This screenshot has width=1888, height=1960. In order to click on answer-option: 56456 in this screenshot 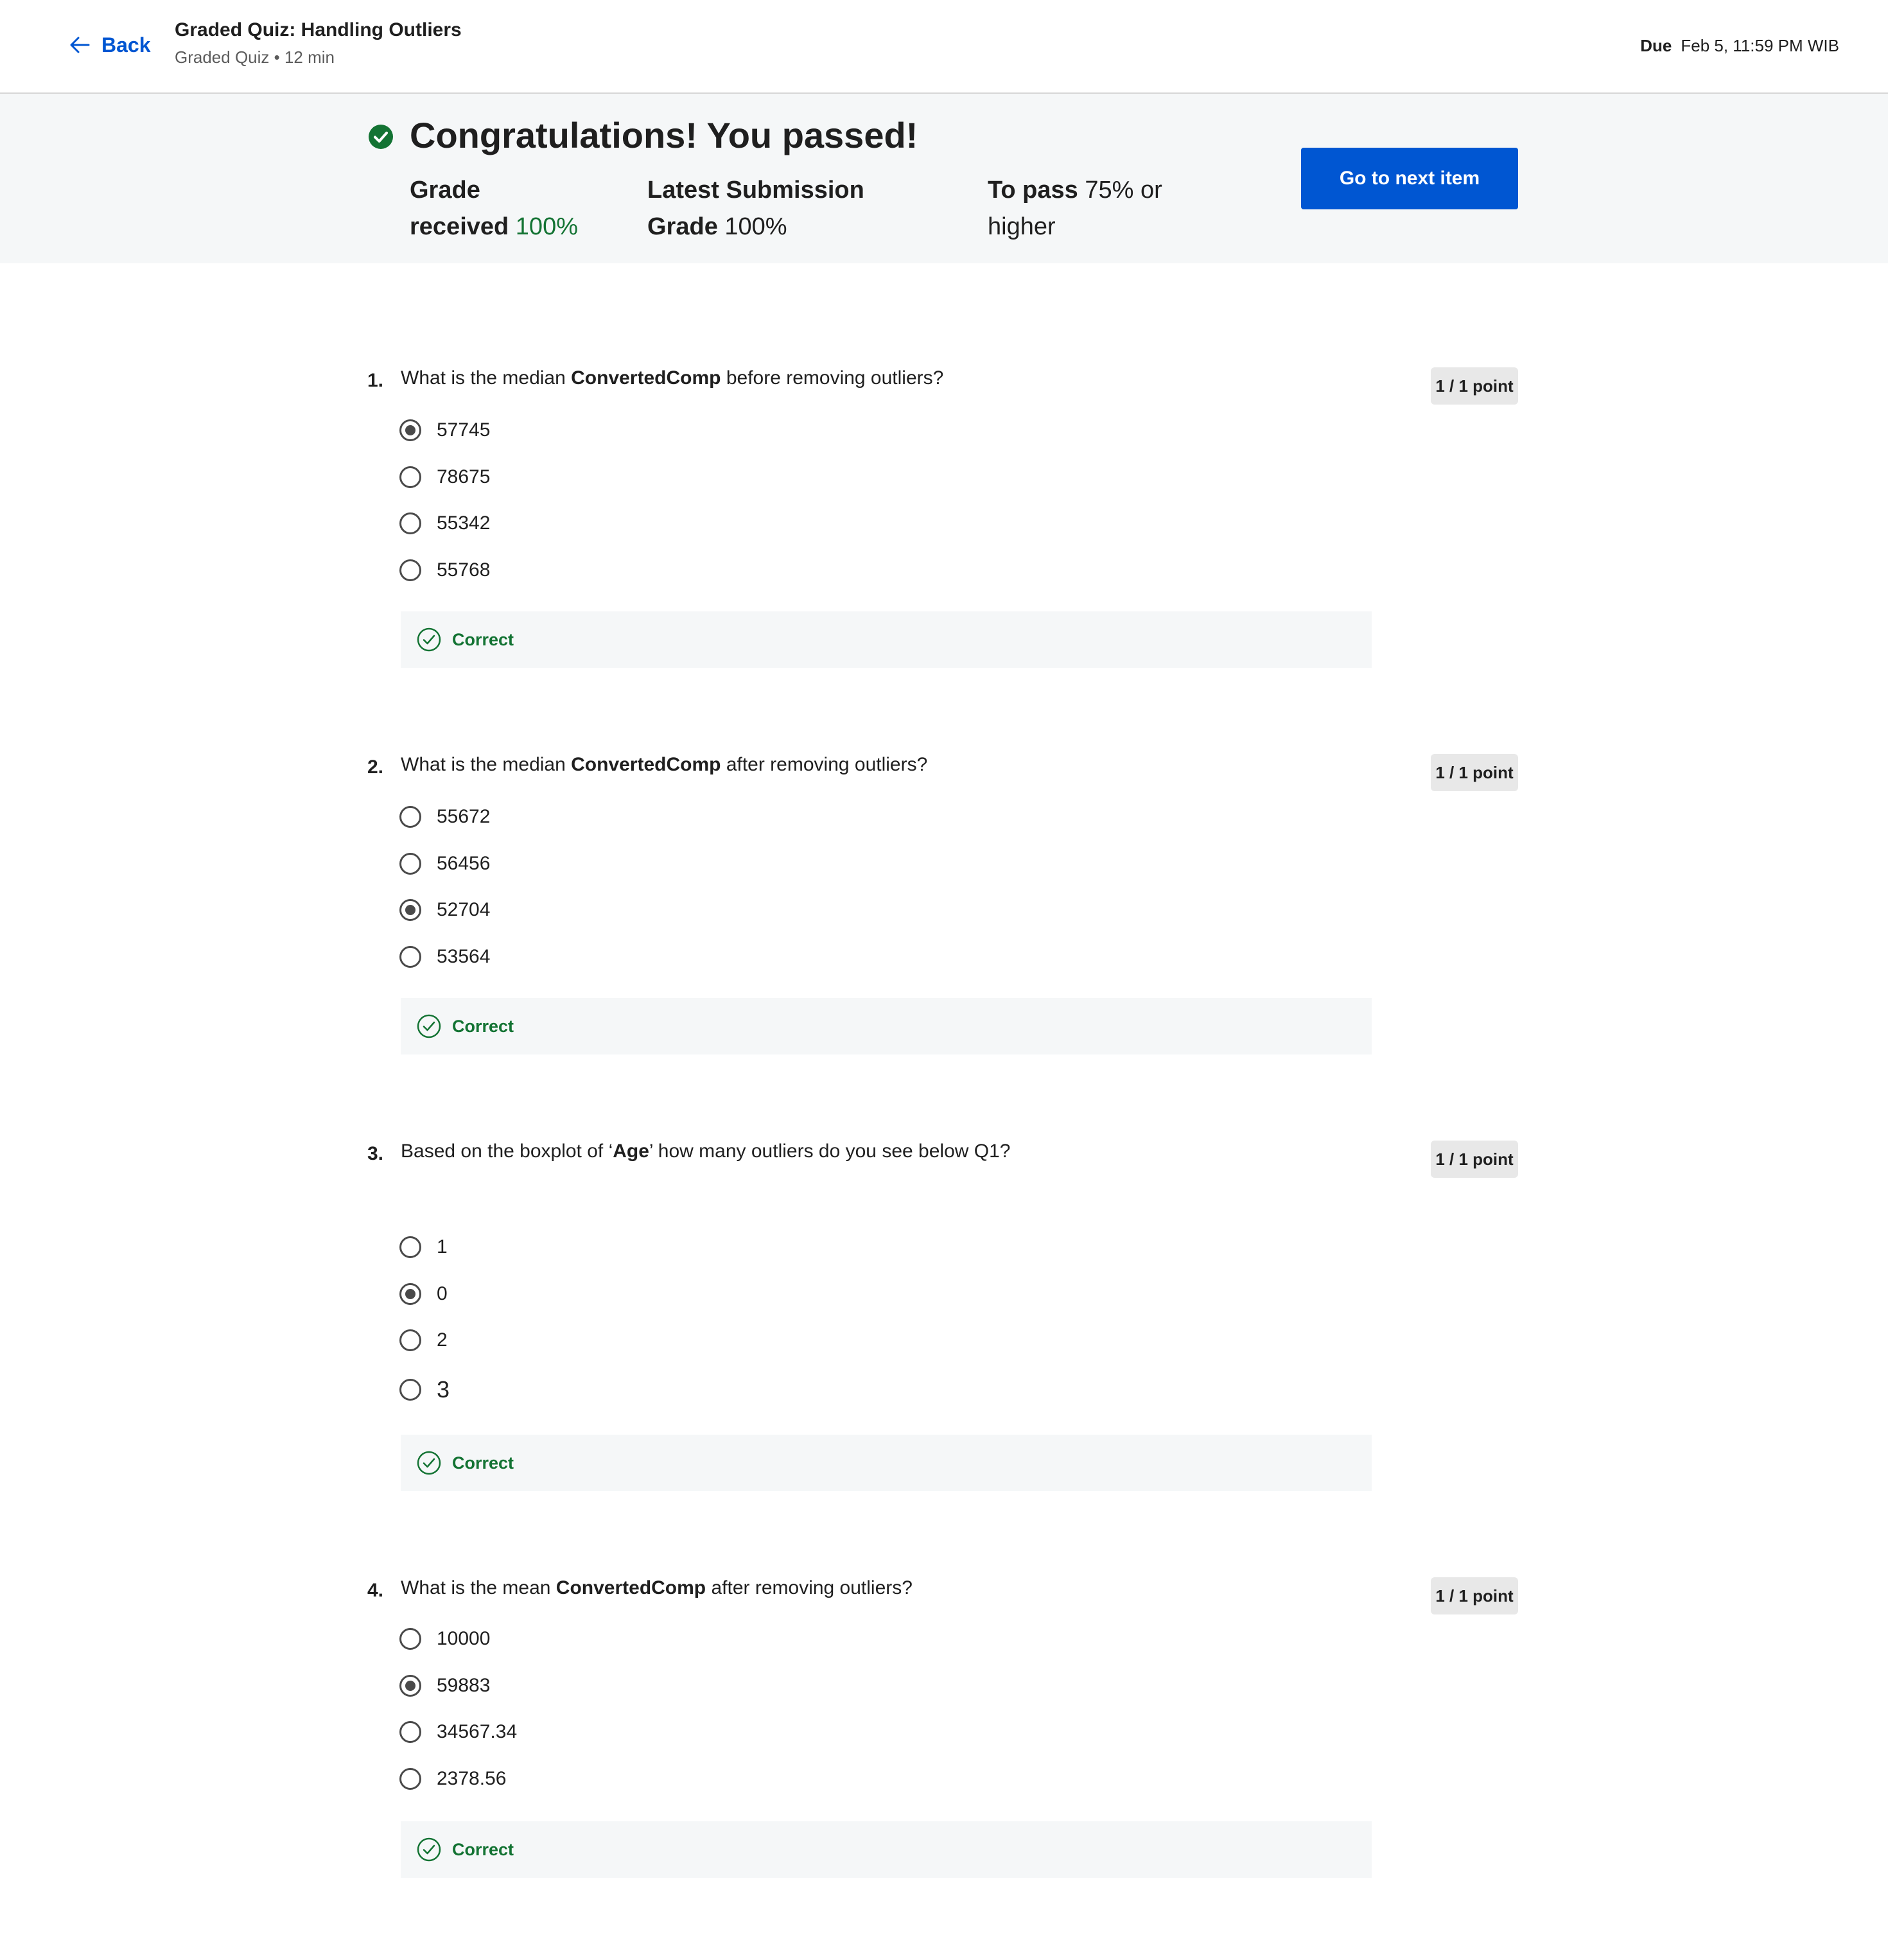, I will do `click(445, 863)`.